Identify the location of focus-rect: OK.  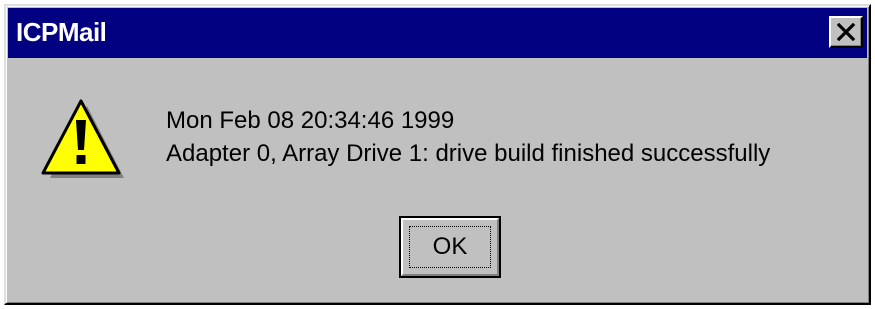
(450, 247).